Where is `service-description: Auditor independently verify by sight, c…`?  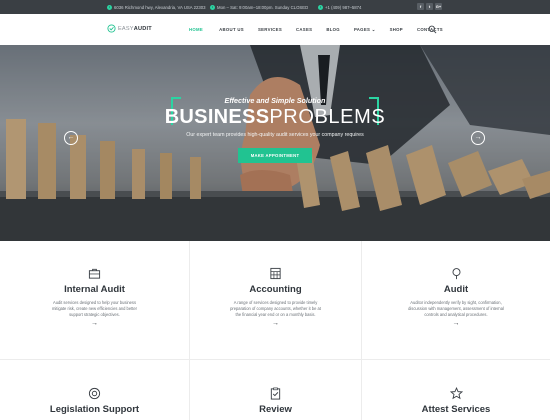 service-description: Auditor independently verify by sight, c… is located at coordinates (456, 308).